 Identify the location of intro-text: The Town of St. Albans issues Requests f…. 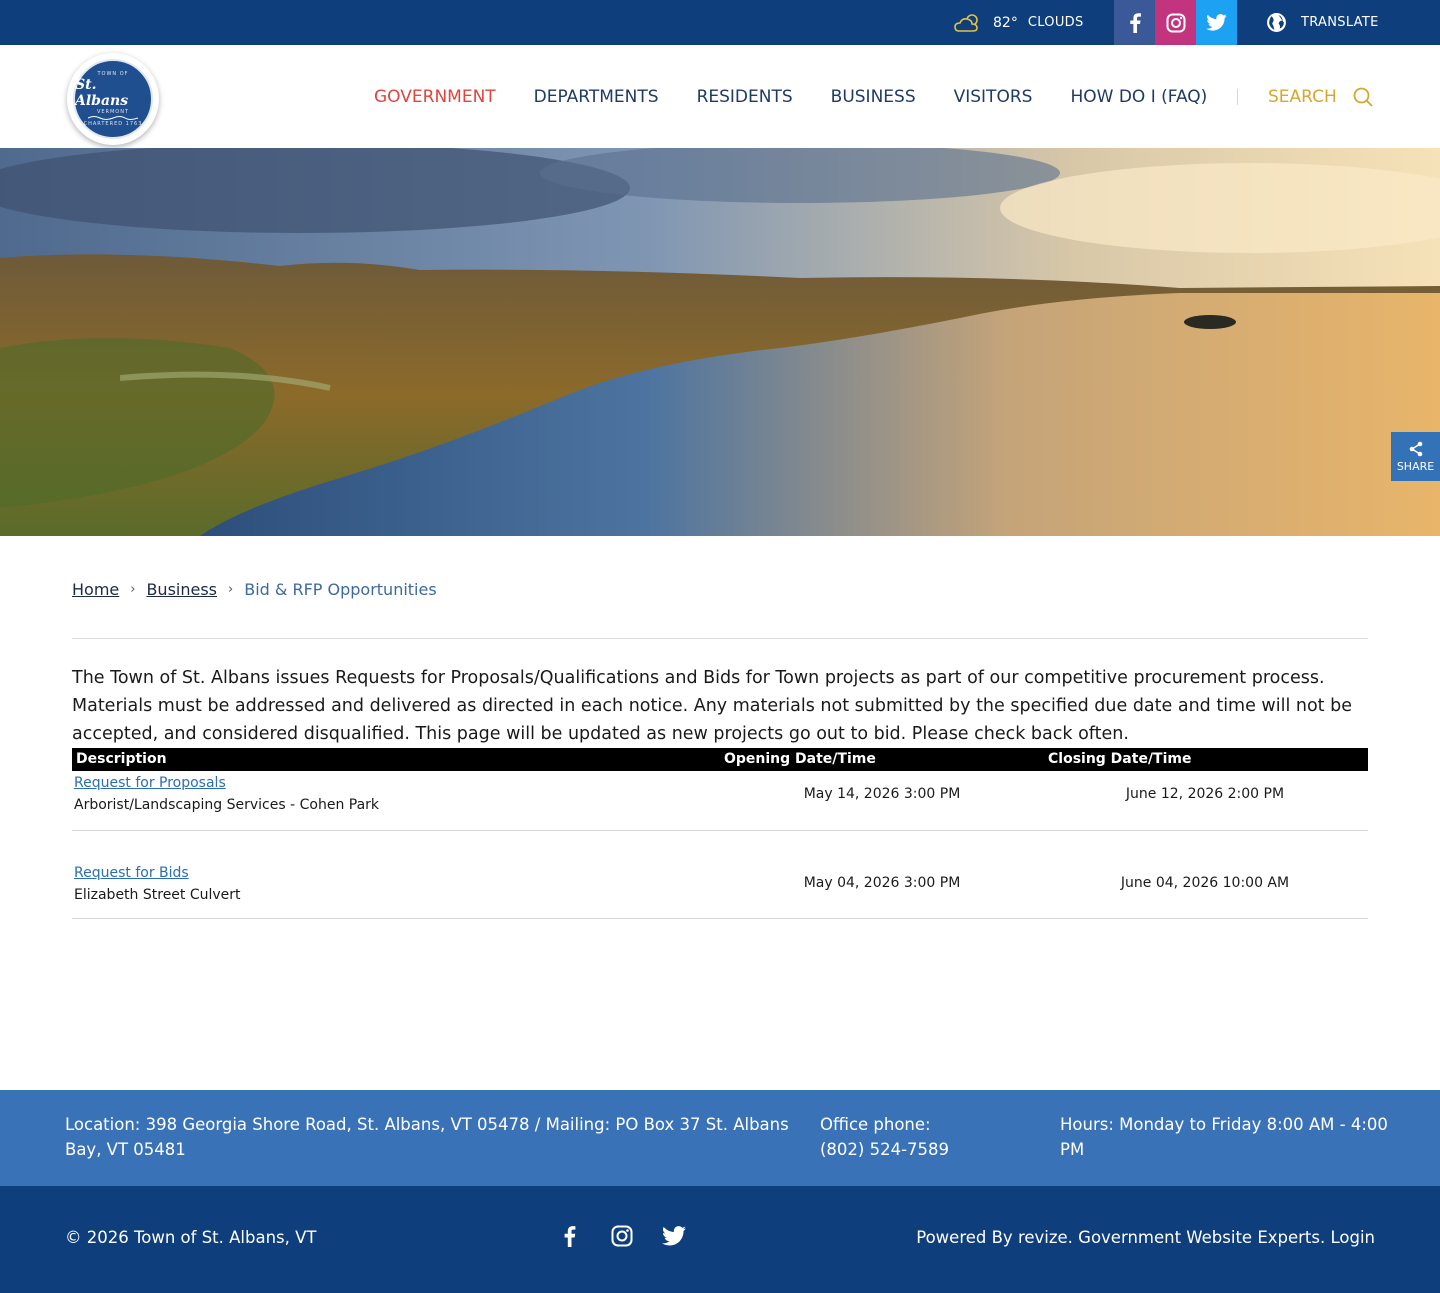
(712, 706).